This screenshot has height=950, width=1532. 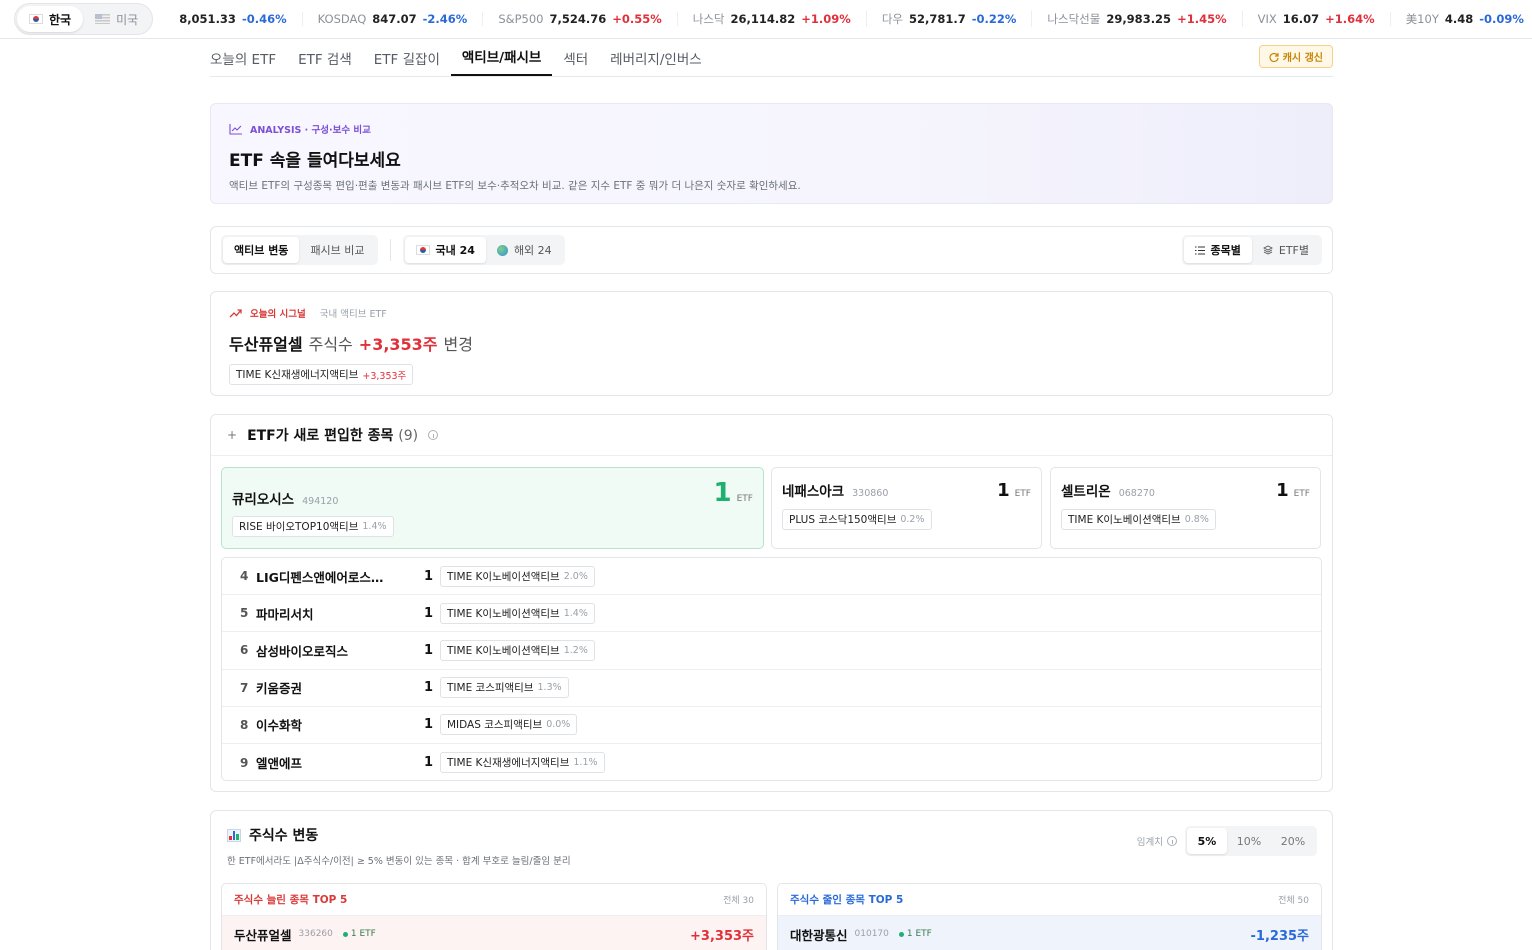 What do you see at coordinates (393, 19) in the screenshot?
I see `ticker-item: KOSDAQ 847.07 -2.46%` at bounding box center [393, 19].